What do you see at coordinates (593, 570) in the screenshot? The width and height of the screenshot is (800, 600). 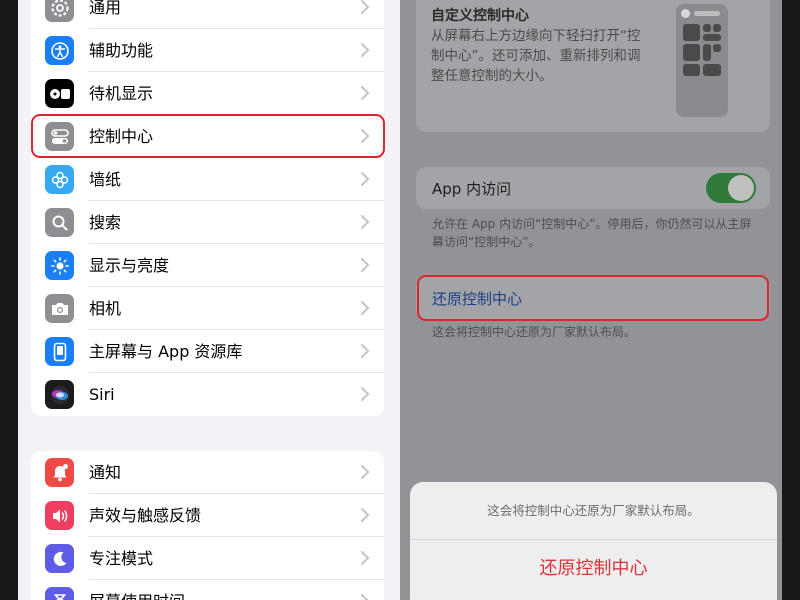 I see `confirm-reset-button: 还原控制中心` at bounding box center [593, 570].